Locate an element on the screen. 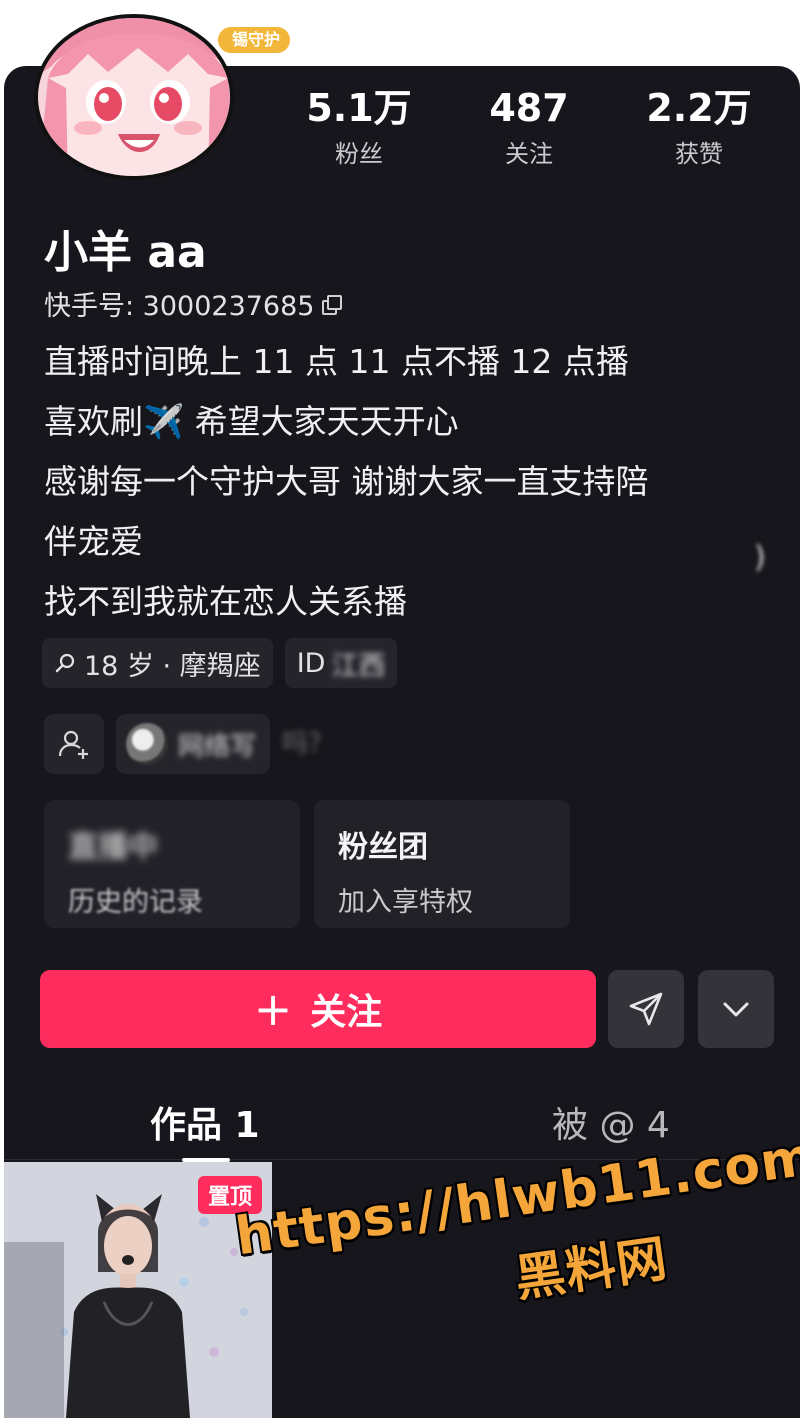 The width and height of the screenshot is (800, 1418). add-user-icon is located at coordinates (73, 744).